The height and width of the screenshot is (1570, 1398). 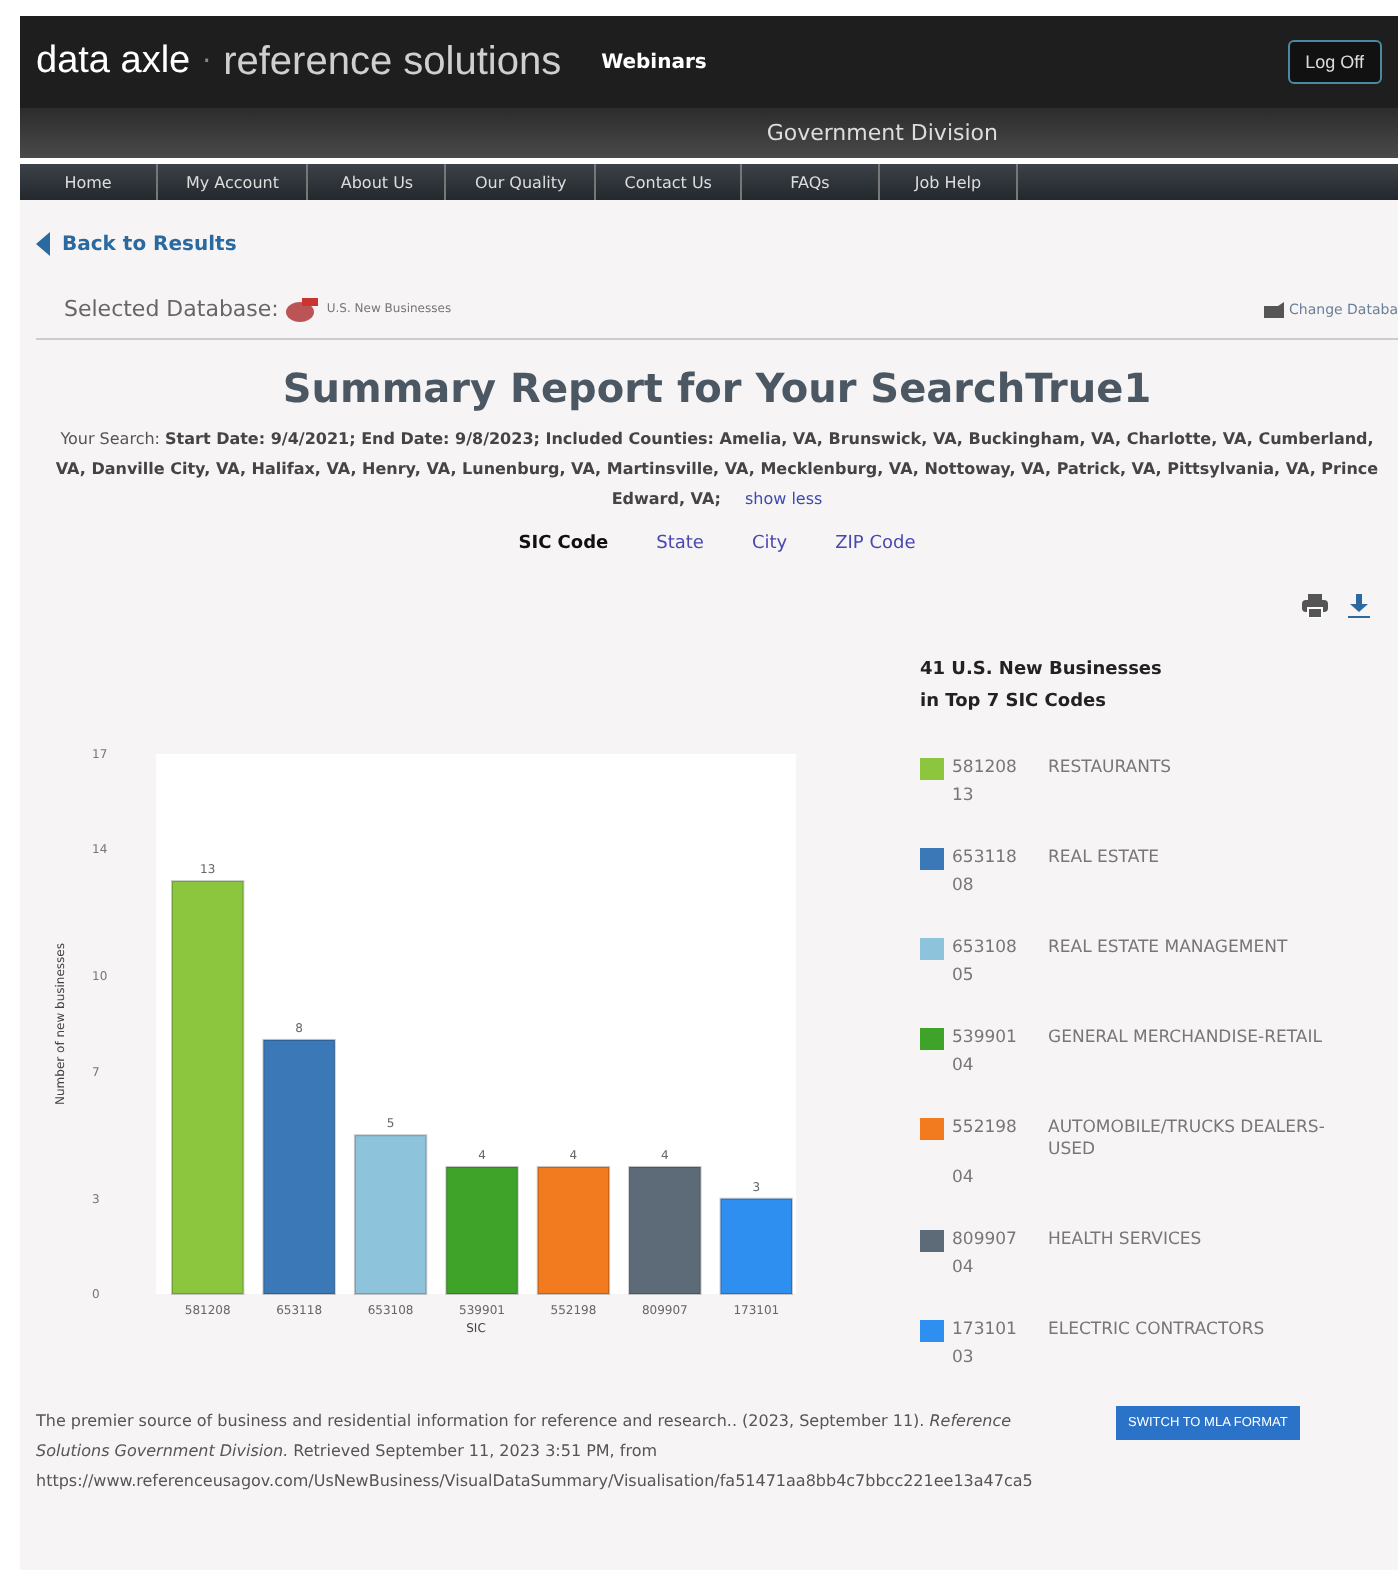 What do you see at coordinates (717, 470) in the screenshot?
I see `search-summary: Your Search: Start Date: 9/4/2021; End Date: 9/8/2023; Included Counties: Amelia, VA, Brunswick, VA, Buckingham, VA, Charlotte, VA, Cumberland, VA, Danville City, VA, Halifax, VA, Henry, VA, Lunenburg, VA, Martinsville, VA, Mecklenburg, VA, Nottoway, VA, Patrick, VA, Pittsylvania, VA, Prince Edward, VA; show less` at bounding box center [717, 470].